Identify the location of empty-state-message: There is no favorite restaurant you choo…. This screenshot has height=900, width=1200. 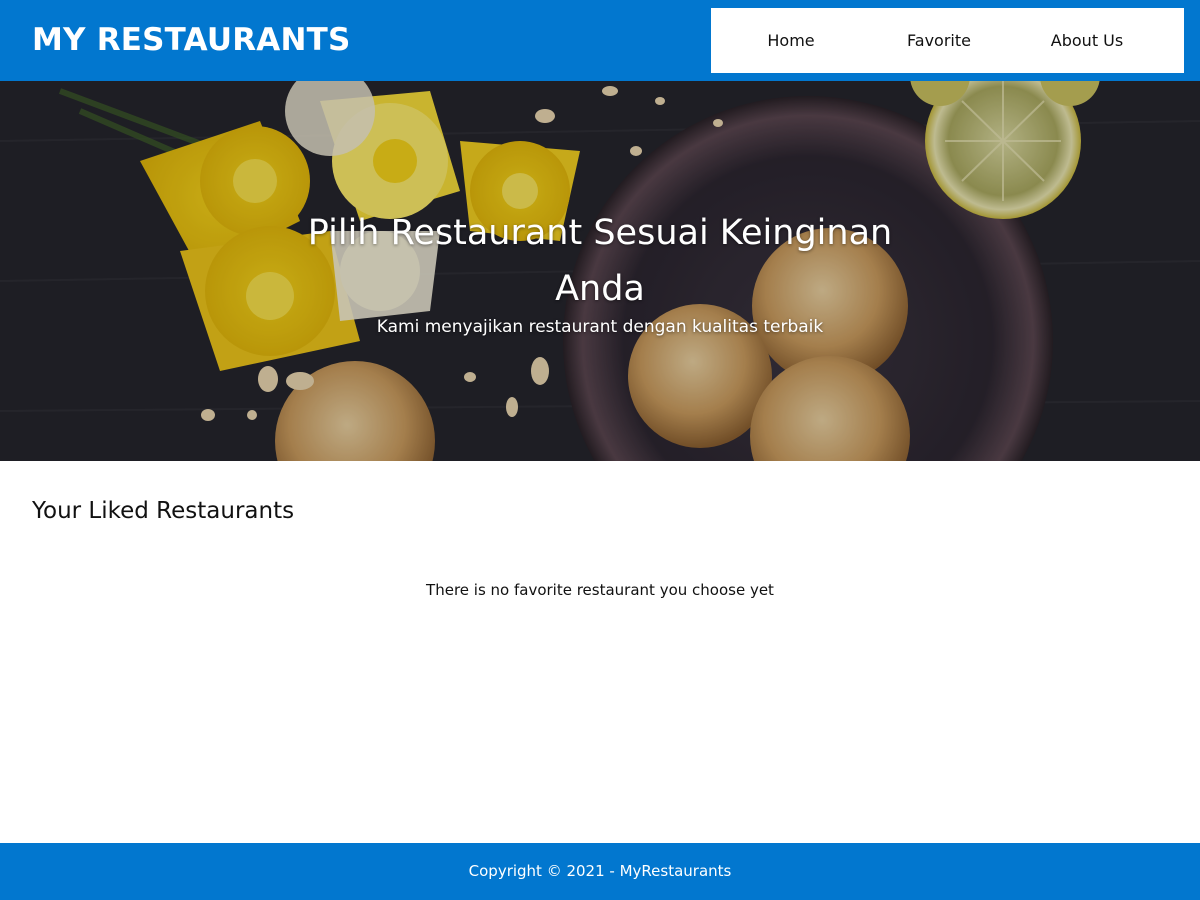
(600, 590).